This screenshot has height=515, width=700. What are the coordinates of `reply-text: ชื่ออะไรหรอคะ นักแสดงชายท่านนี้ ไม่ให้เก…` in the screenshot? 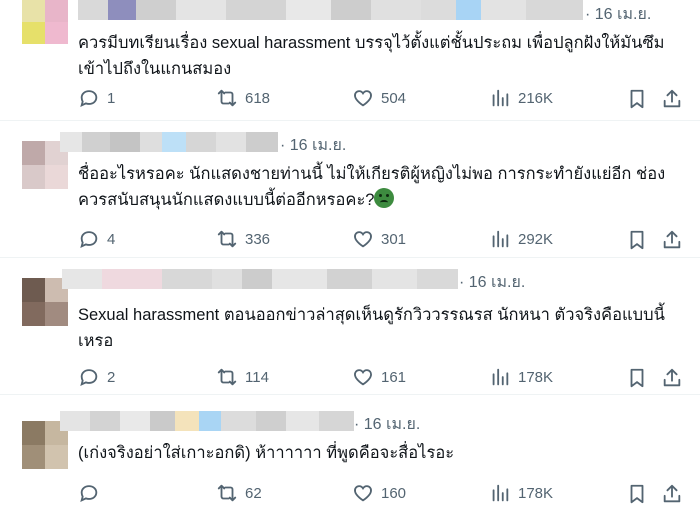 It's located at (378, 187).